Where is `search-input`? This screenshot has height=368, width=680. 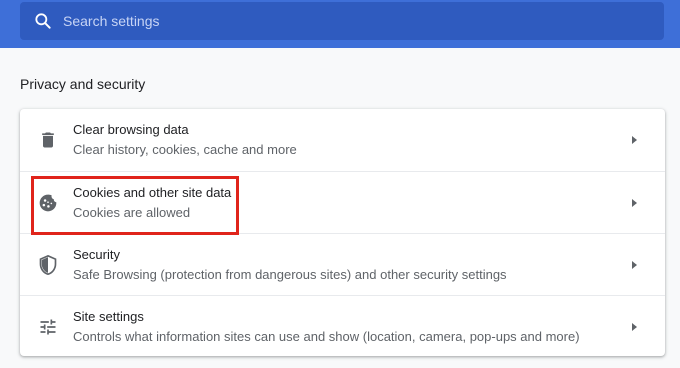
search-input is located at coordinates (363, 21).